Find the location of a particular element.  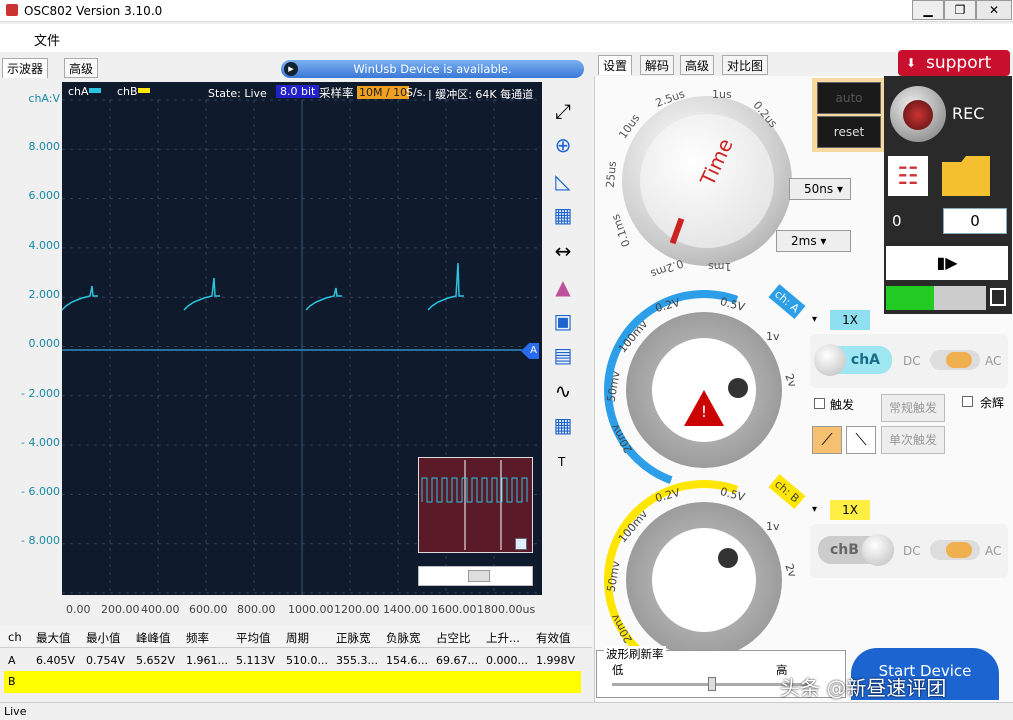

falling-edge-icon: ⟍ is located at coordinates (861, 440).